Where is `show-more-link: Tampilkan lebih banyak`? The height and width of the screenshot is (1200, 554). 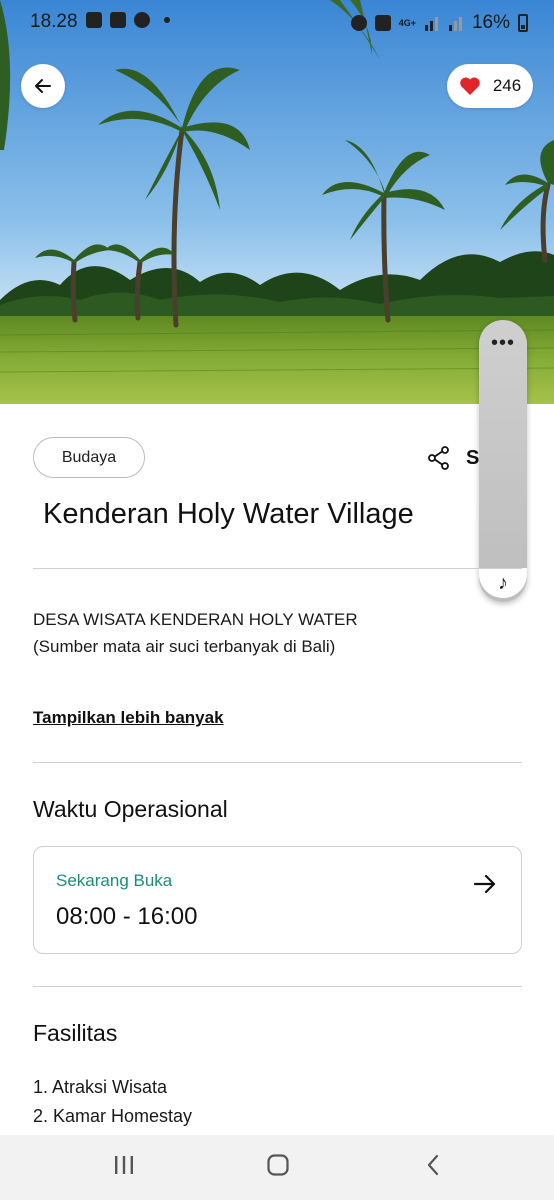 show-more-link: Tampilkan lebih banyak is located at coordinates (128, 718).